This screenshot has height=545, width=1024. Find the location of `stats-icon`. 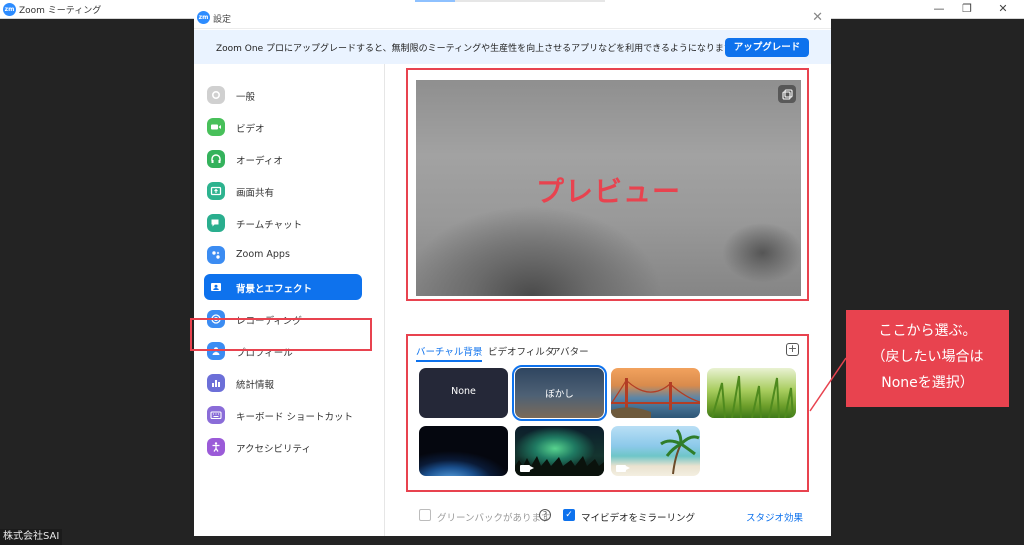

stats-icon is located at coordinates (216, 383).